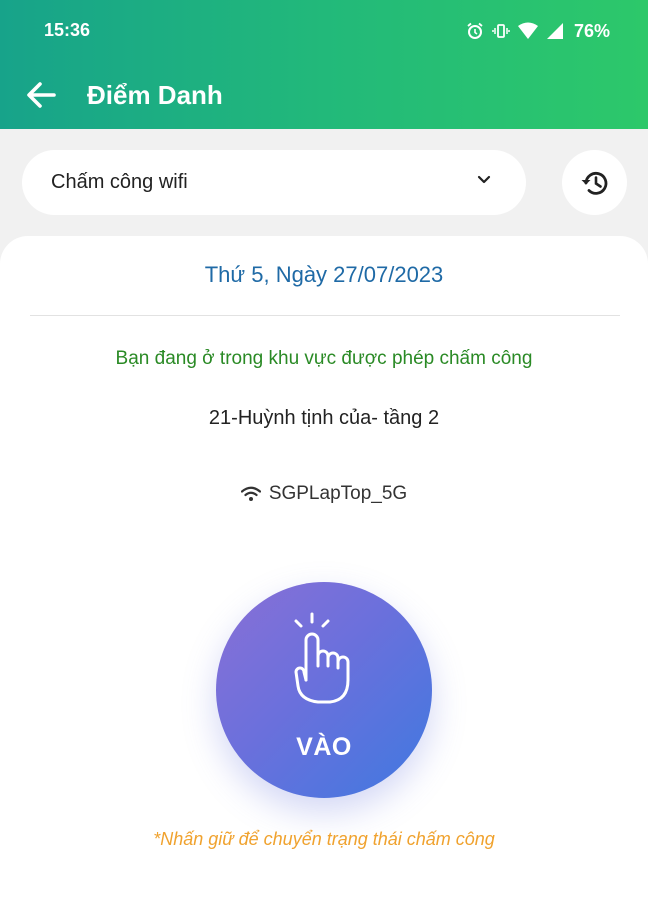  I want to click on checkin-label: VÀO, so click(324, 747).